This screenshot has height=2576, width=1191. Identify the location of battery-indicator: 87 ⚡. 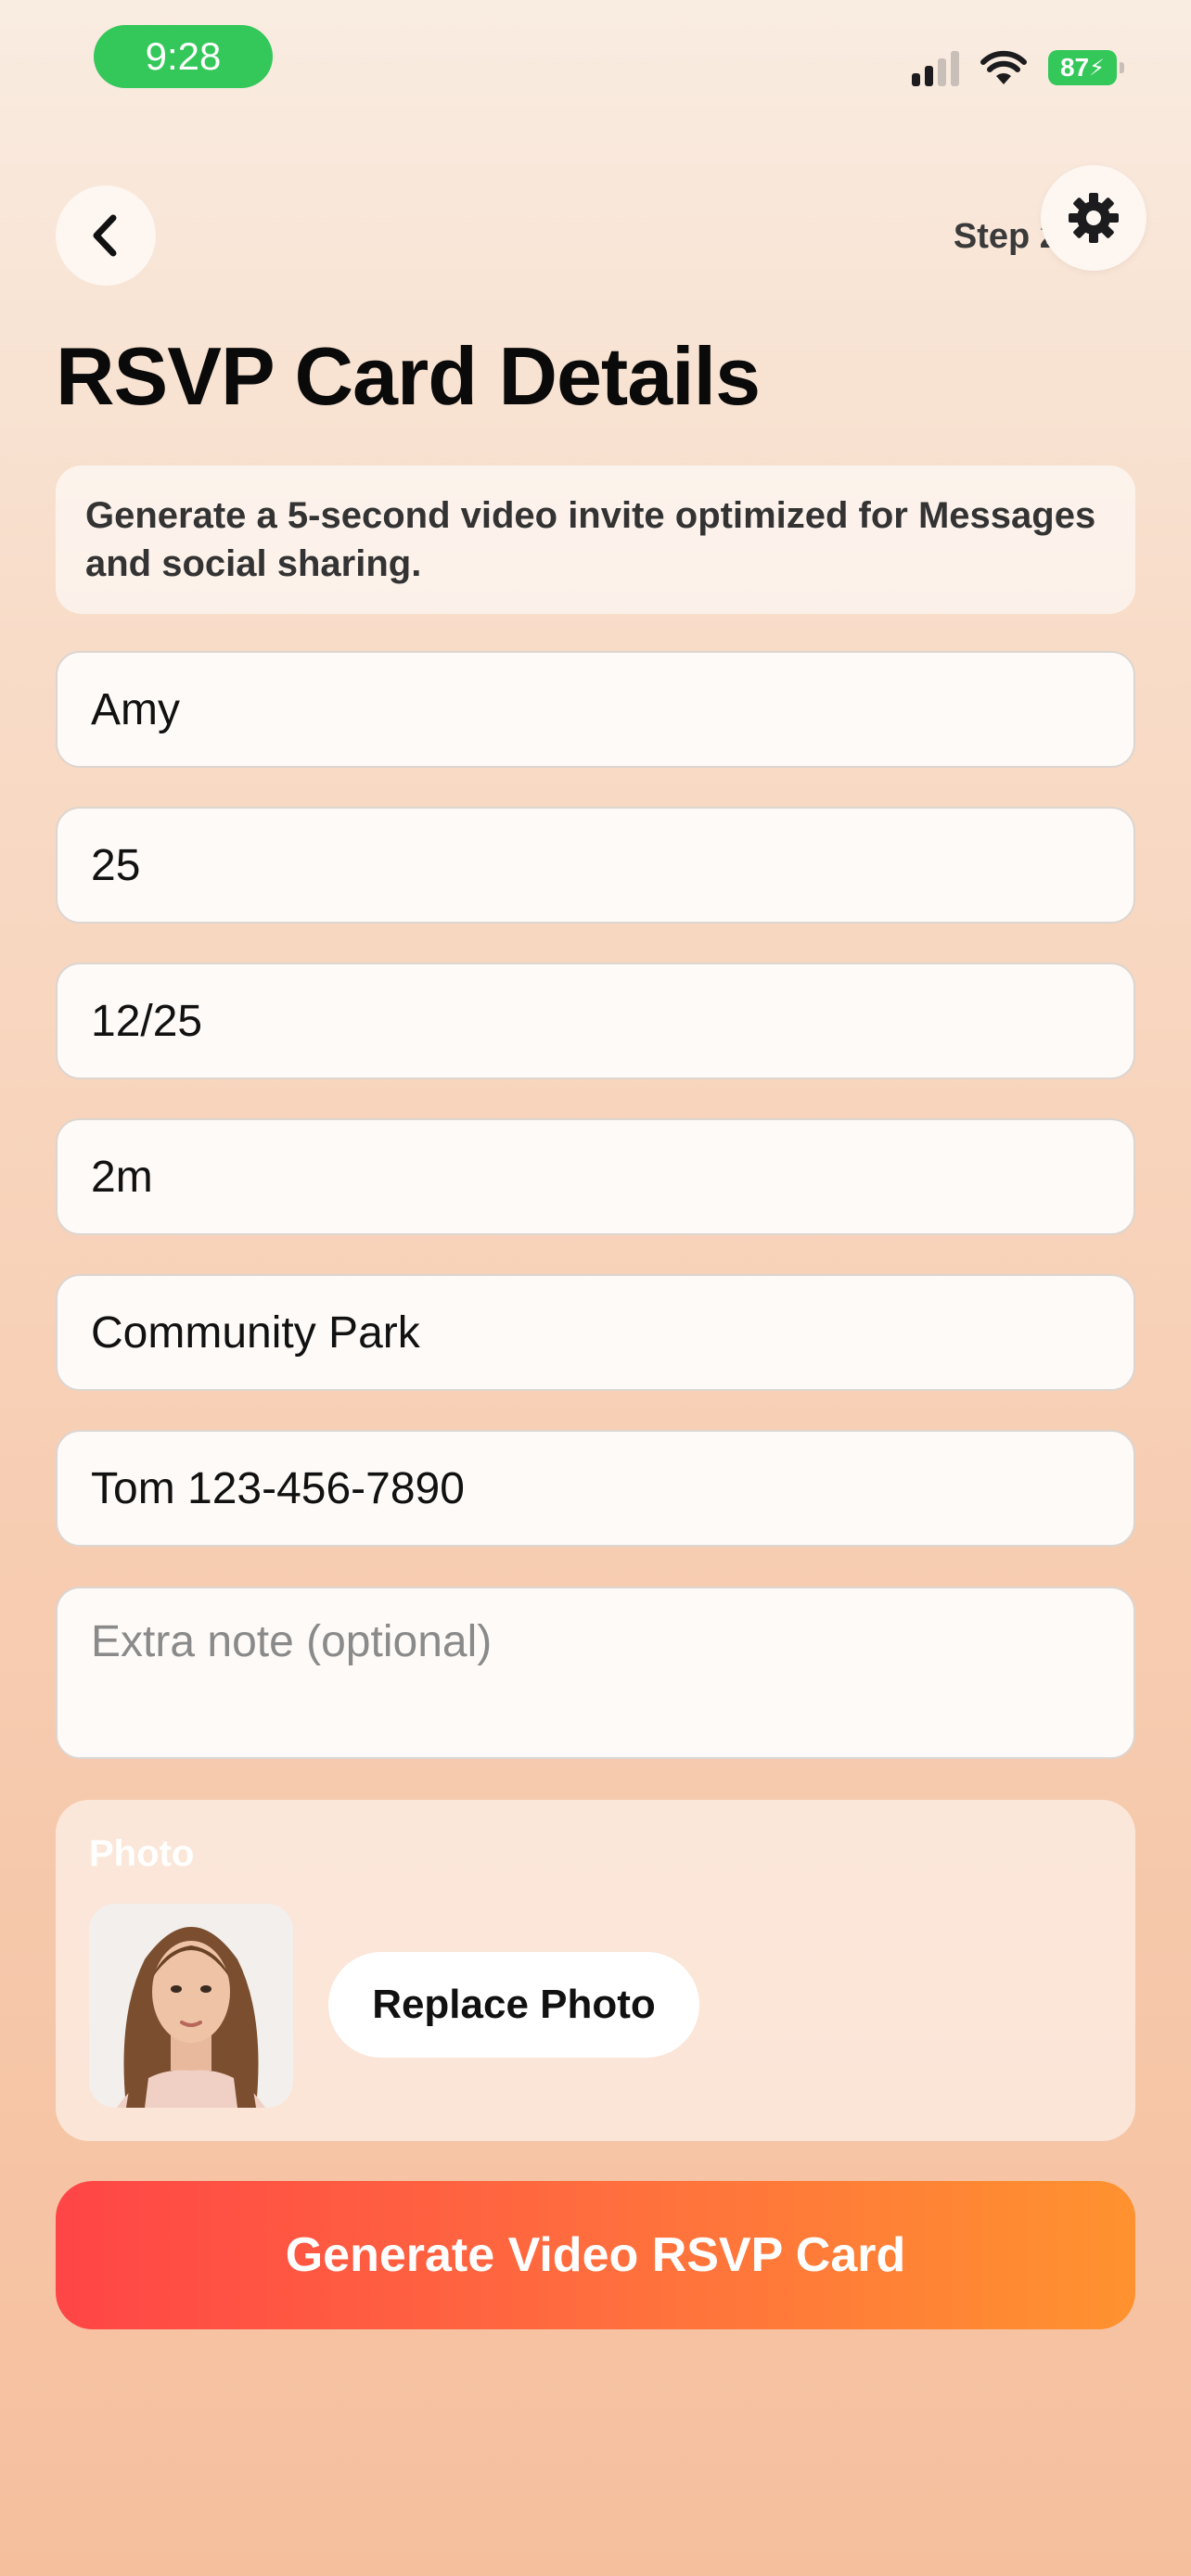
(1086, 67).